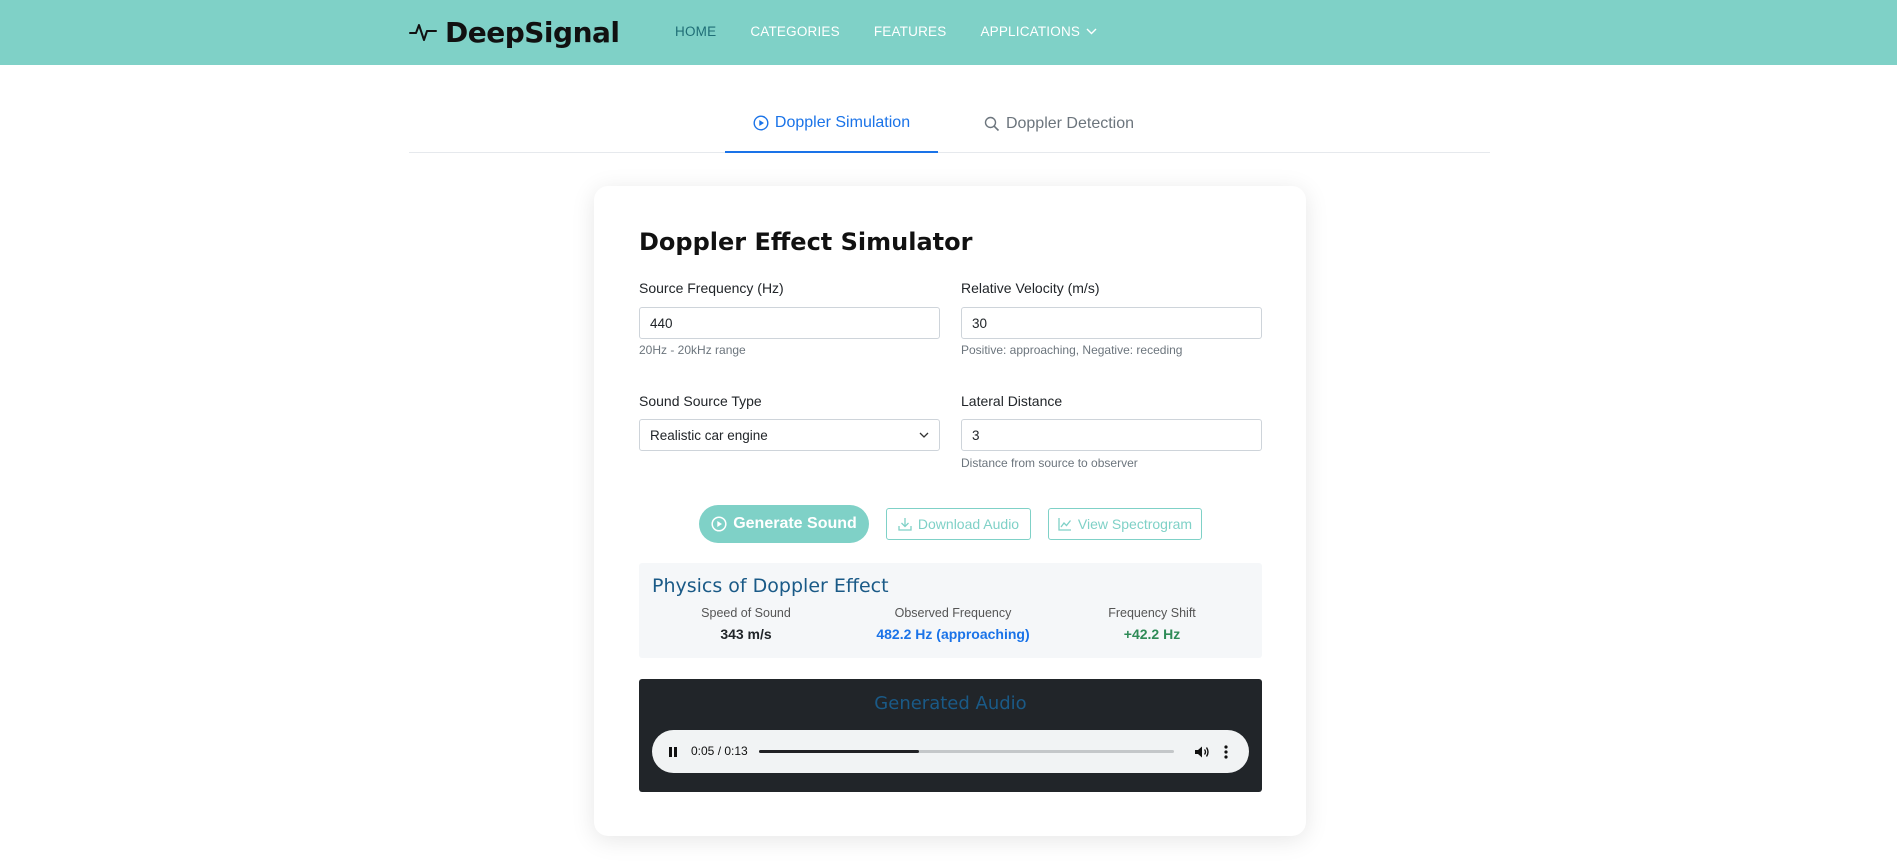  Describe the element at coordinates (711, 288) in the screenshot. I see `source-frequency-label: Source Frequency (Hz)` at that location.